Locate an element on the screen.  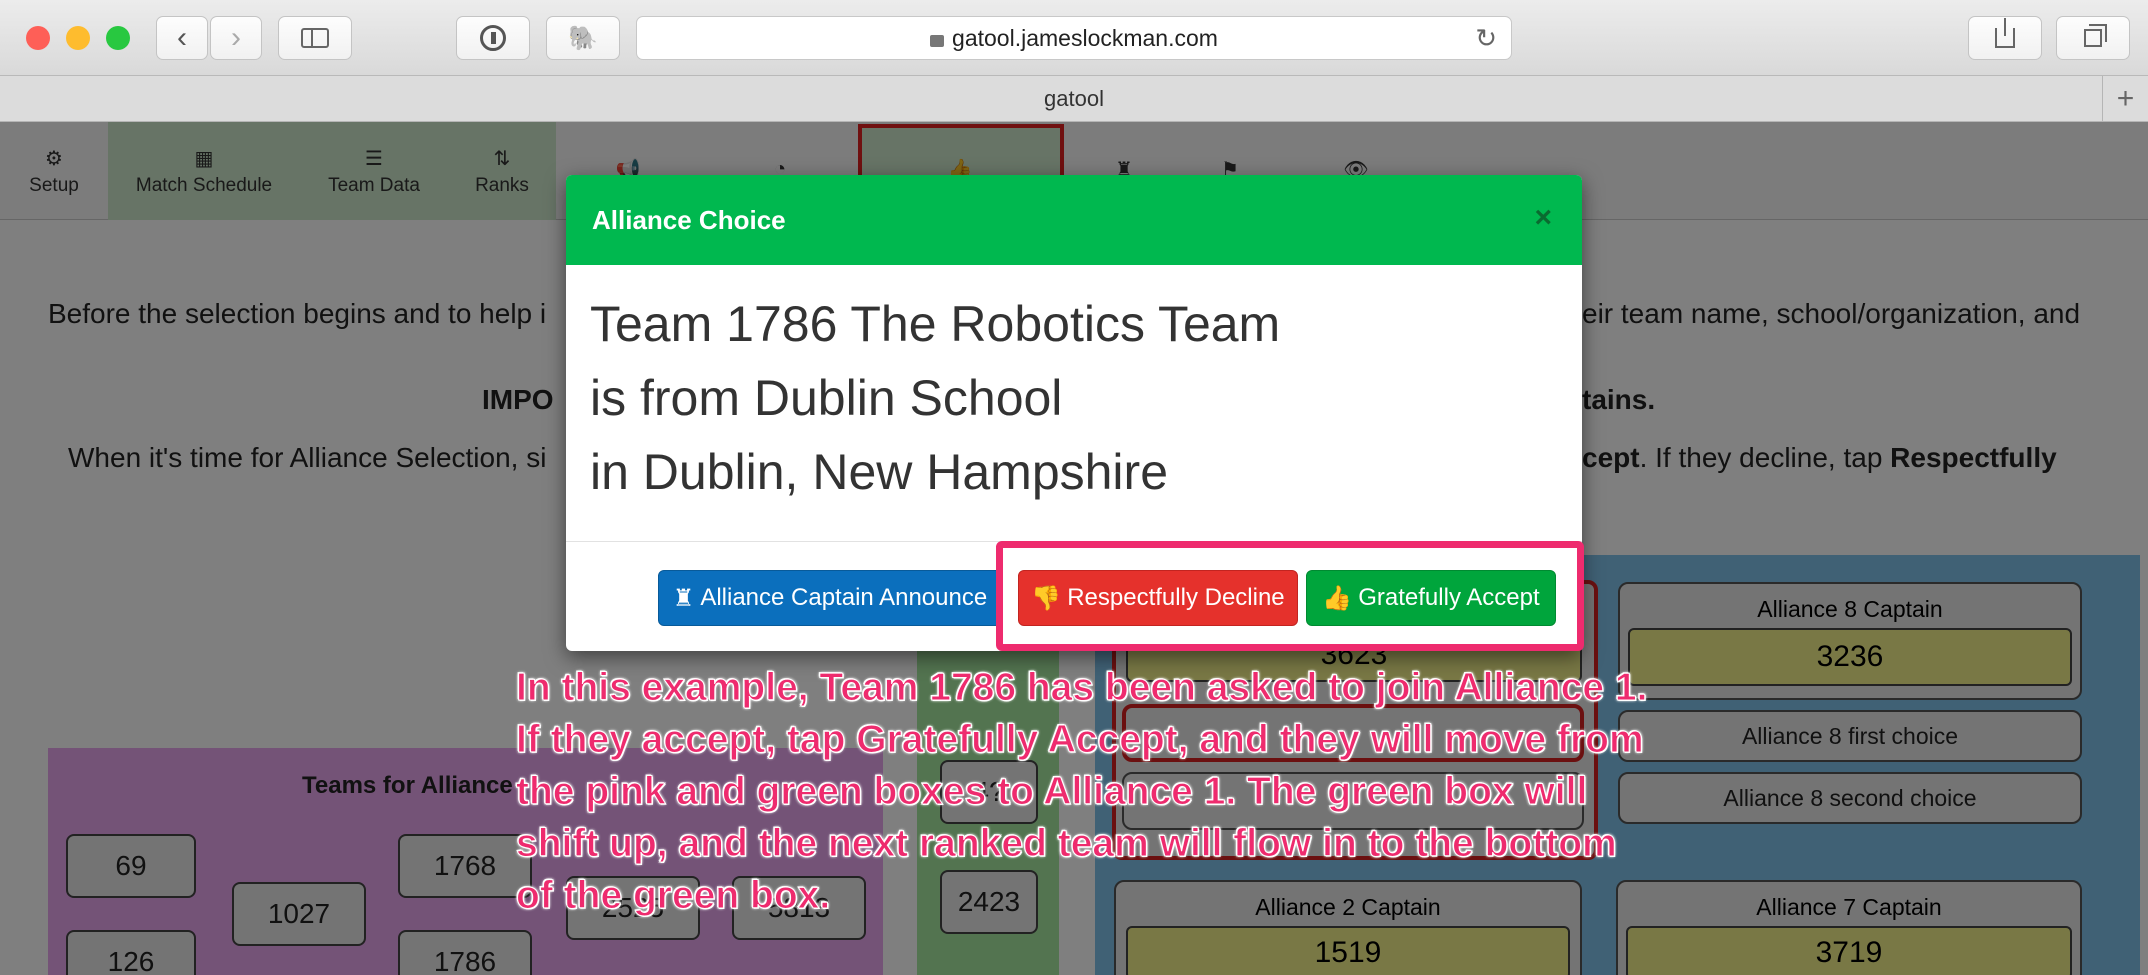
team-name-line: Team 1786 The Robotics Team is located at coordinates (935, 324).